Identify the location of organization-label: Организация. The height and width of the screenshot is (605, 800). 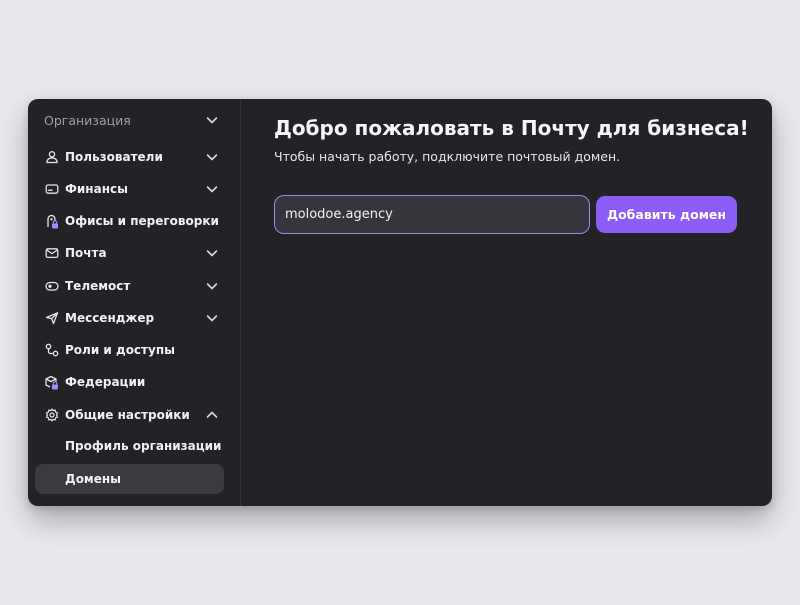
(87, 120).